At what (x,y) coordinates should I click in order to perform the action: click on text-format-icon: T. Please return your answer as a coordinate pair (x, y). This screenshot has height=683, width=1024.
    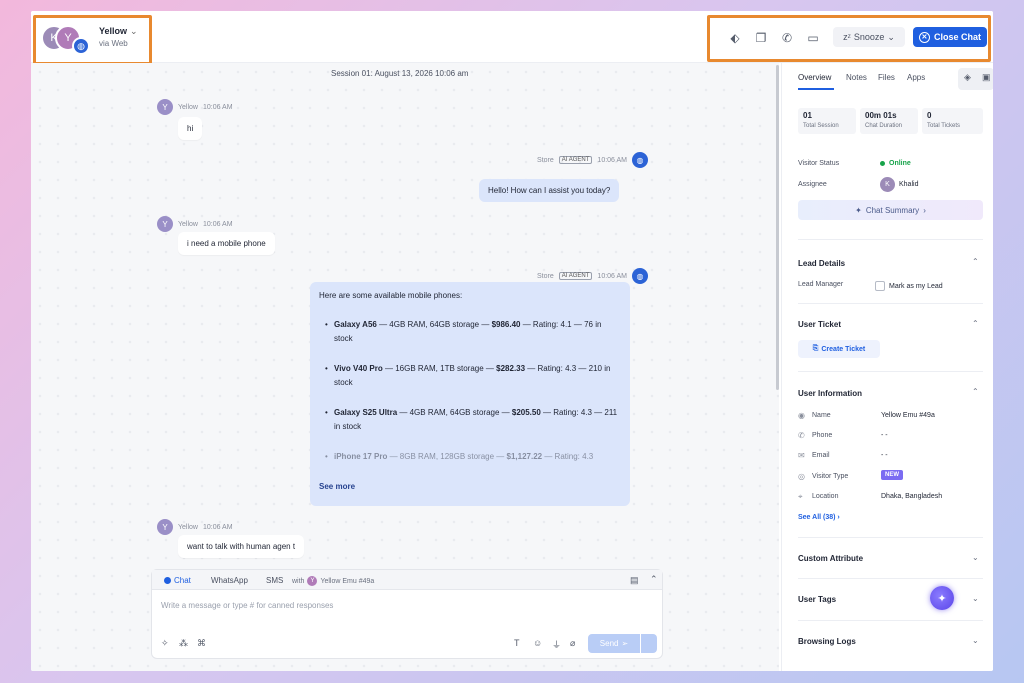
    Looking at the image, I should click on (517, 643).